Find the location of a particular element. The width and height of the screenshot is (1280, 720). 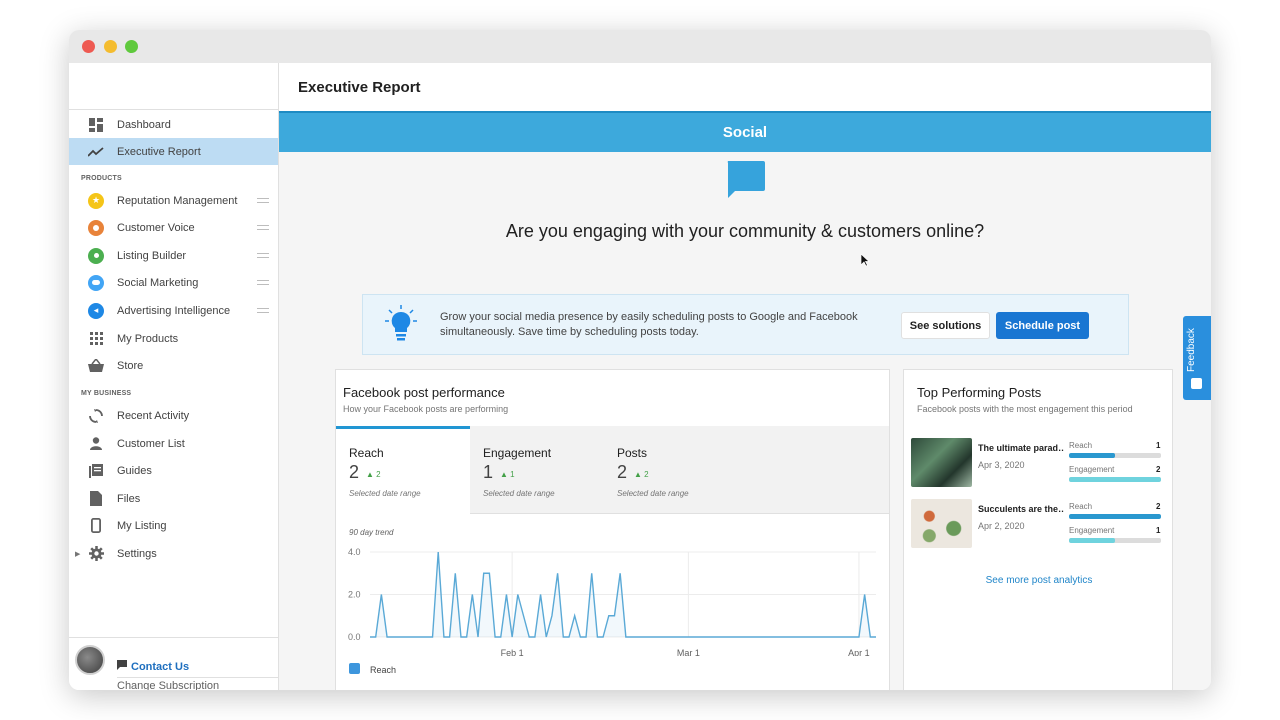

card-title: Facebook post performance is located at coordinates (424, 392).